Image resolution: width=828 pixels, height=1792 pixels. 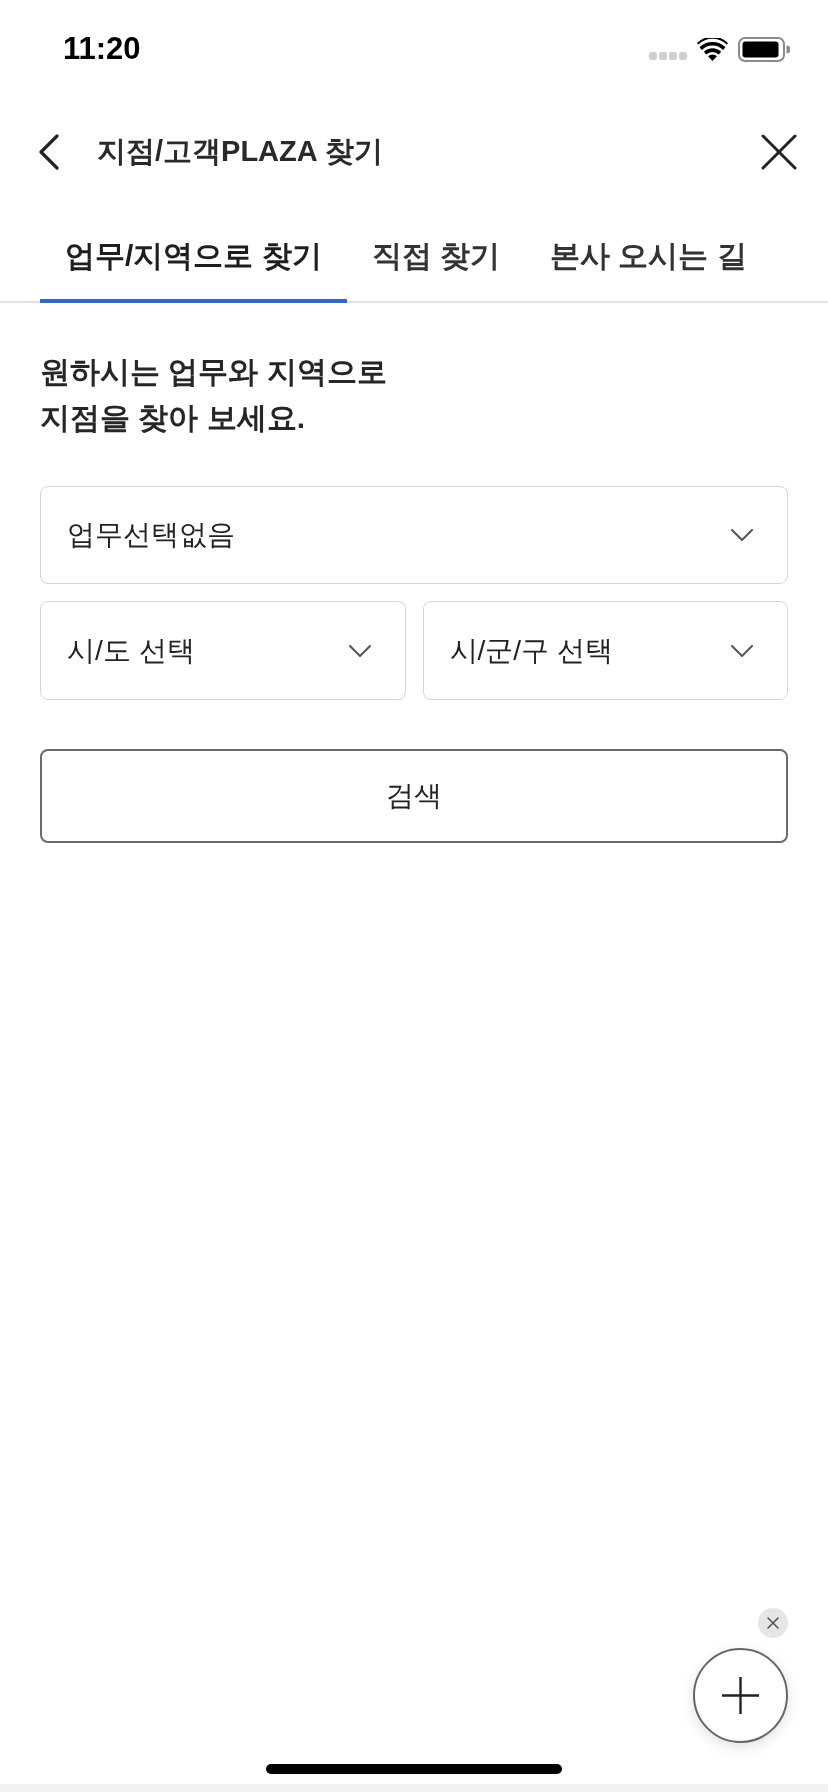 I want to click on dismiss-button, so click(x=773, y=1623).